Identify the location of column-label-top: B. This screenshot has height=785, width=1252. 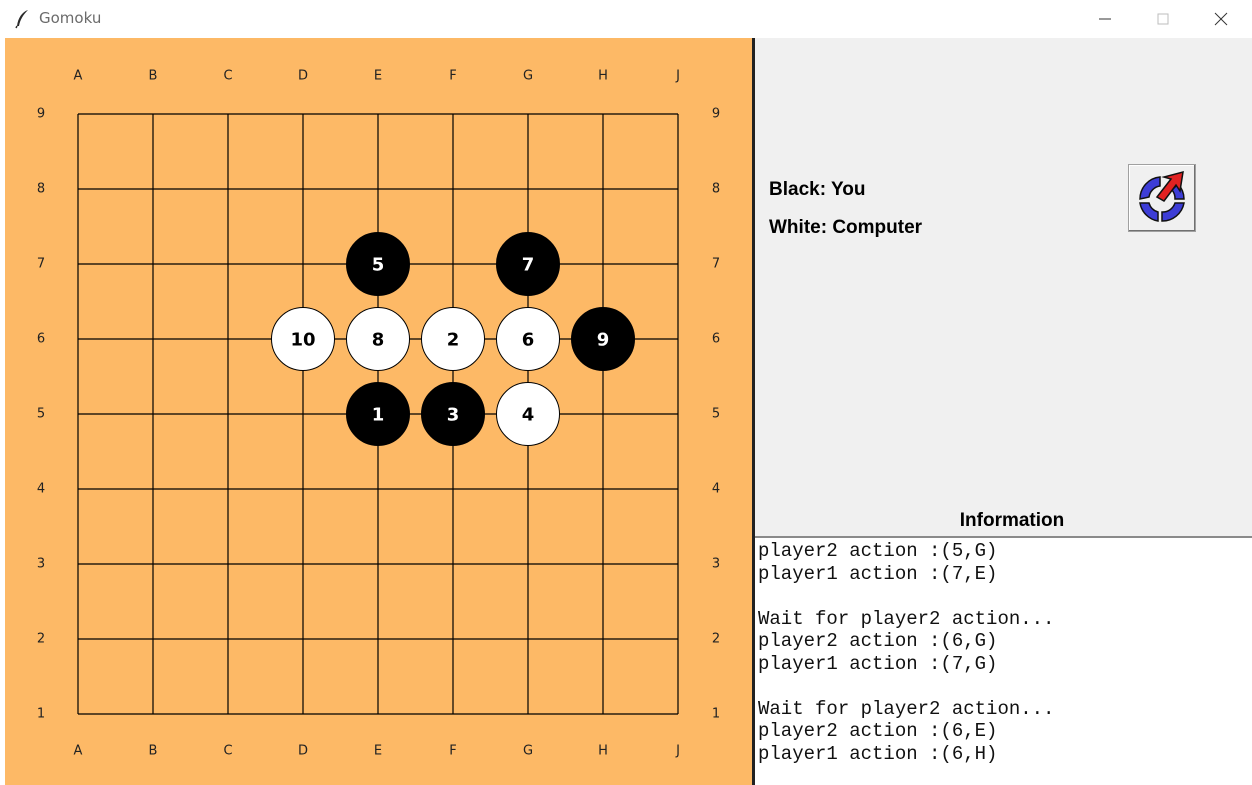
(153, 76).